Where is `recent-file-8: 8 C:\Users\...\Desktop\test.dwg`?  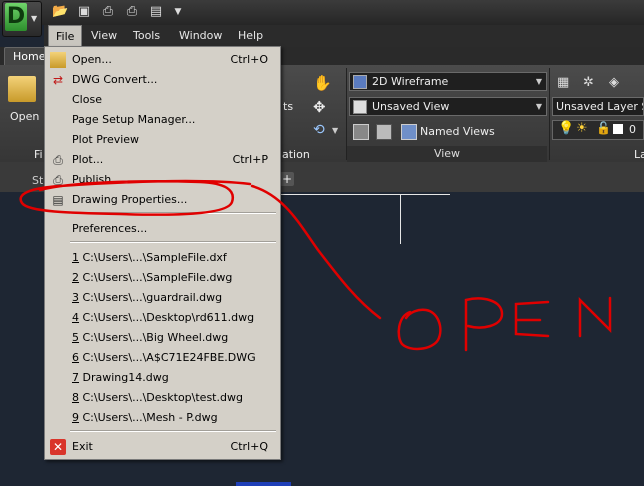 recent-file-8: 8 C:\Users\...\Desktop\test.dwg is located at coordinates (162, 398).